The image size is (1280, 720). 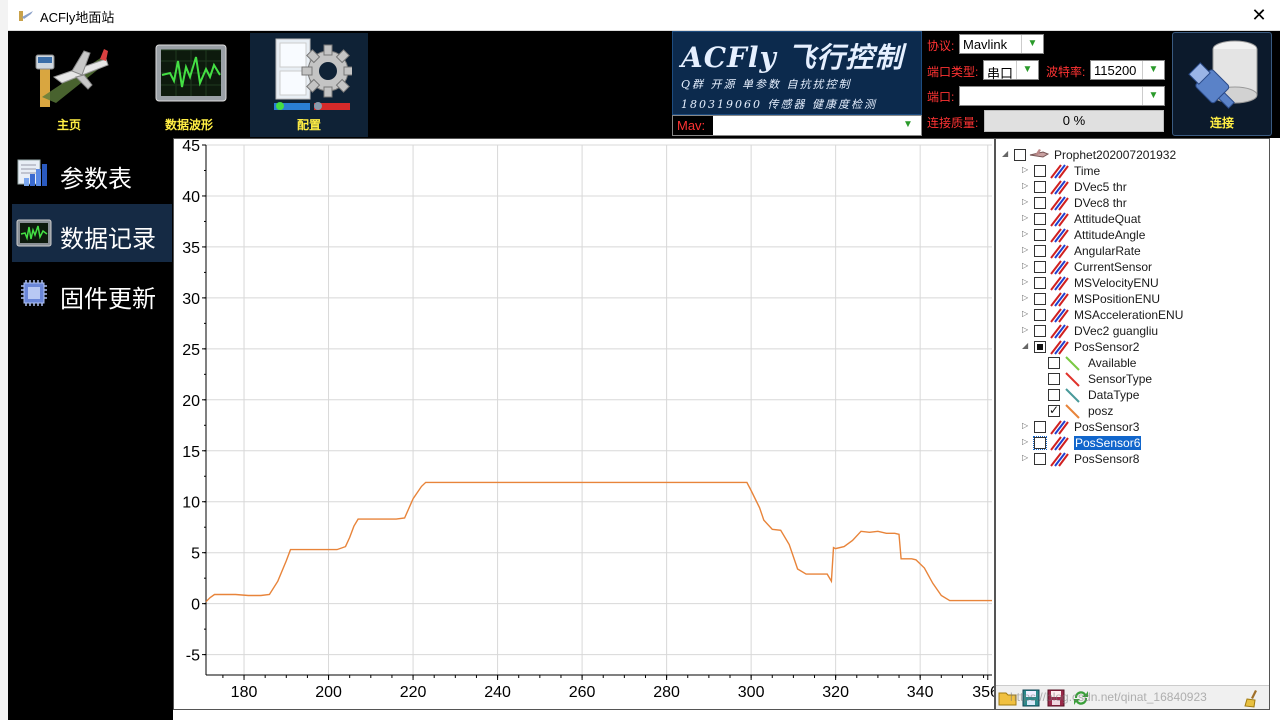 I want to click on tree-item-label: MSAccelerationENU, so click(x=1129, y=315).